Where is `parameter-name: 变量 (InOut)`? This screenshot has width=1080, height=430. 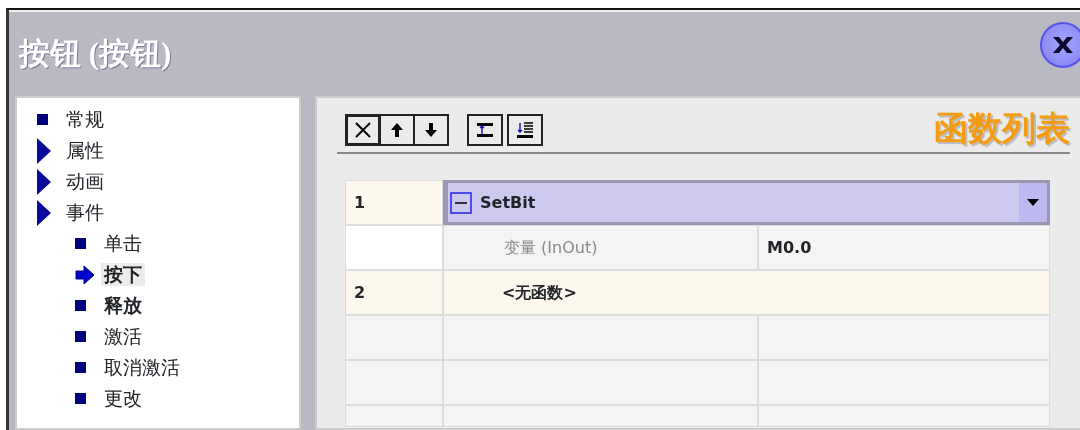 parameter-name: 变量 (InOut) is located at coordinates (550, 247).